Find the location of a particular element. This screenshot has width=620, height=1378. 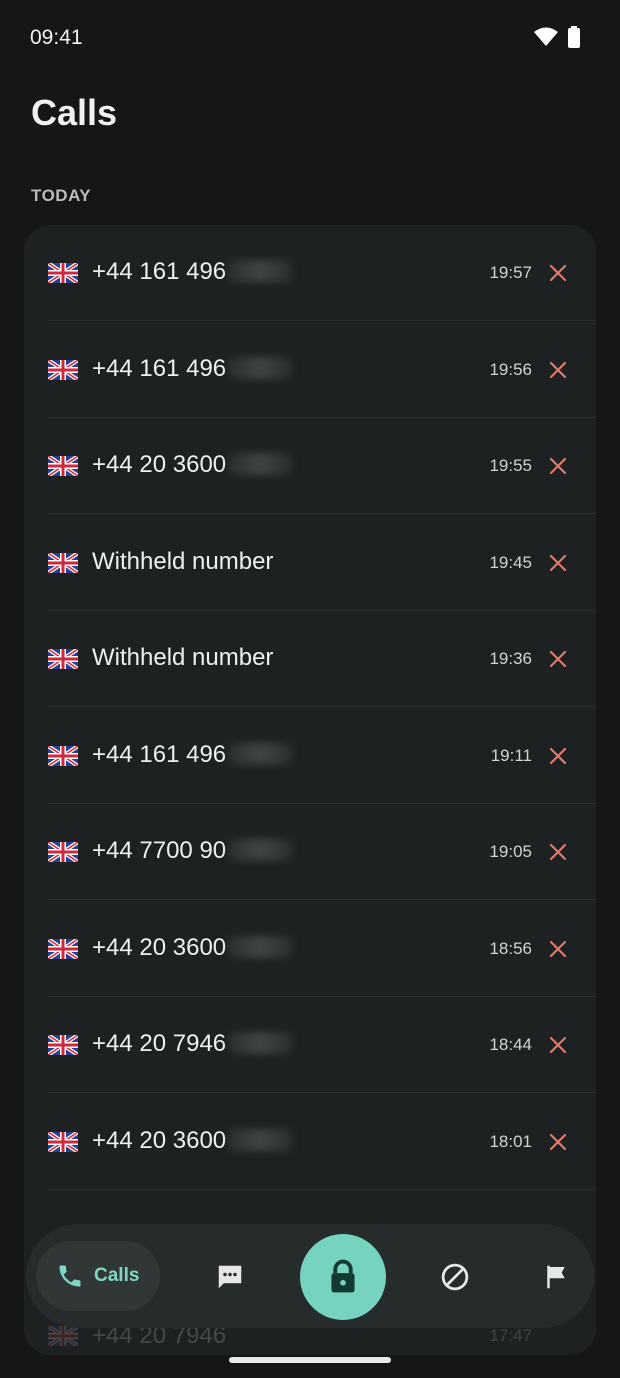

nav-calls-tab: Calls is located at coordinates (98, 1276).